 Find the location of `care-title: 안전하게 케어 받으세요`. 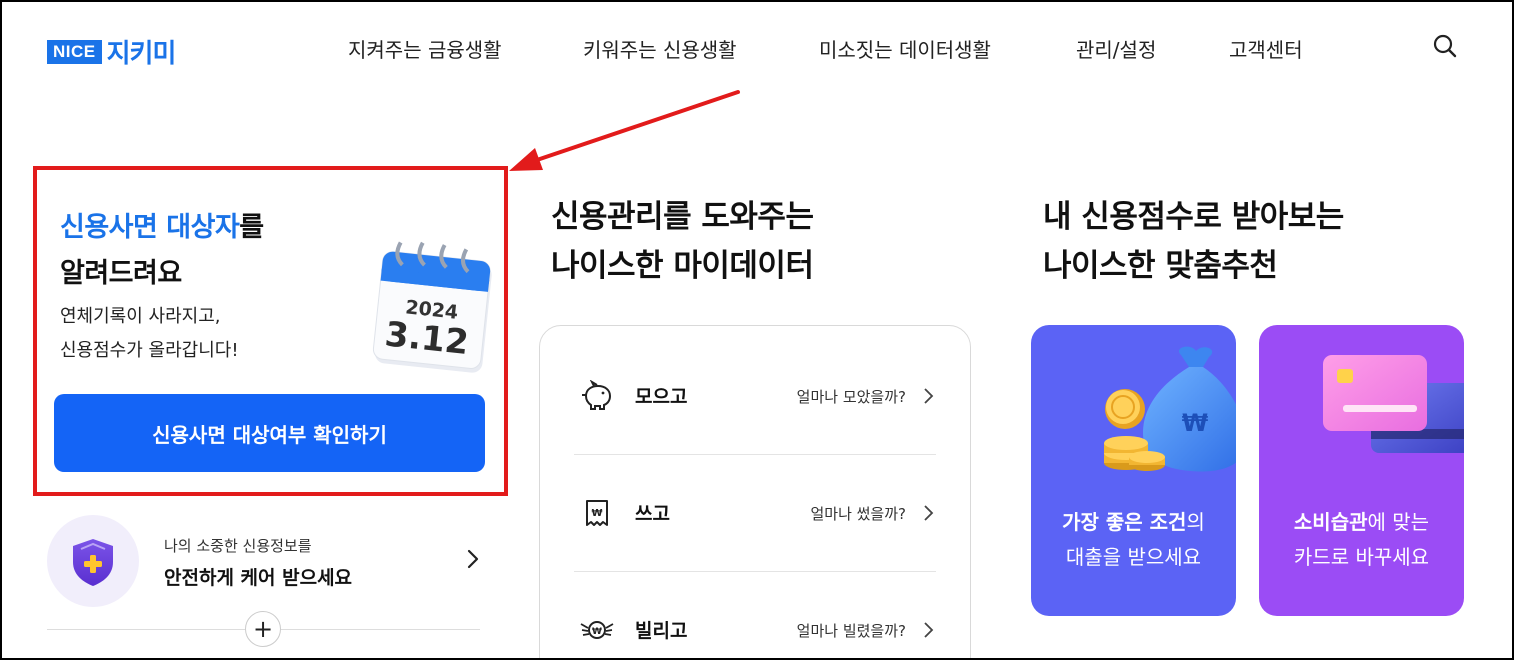

care-title: 안전하게 케어 받으세요 is located at coordinates (258, 576).